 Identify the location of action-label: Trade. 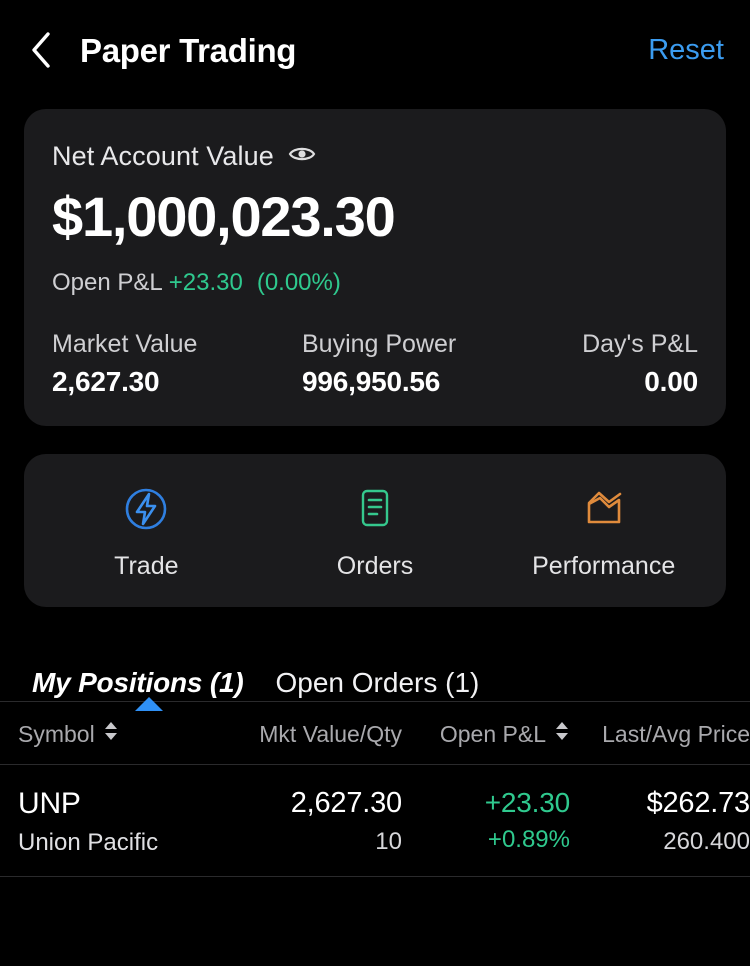
(146, 566).